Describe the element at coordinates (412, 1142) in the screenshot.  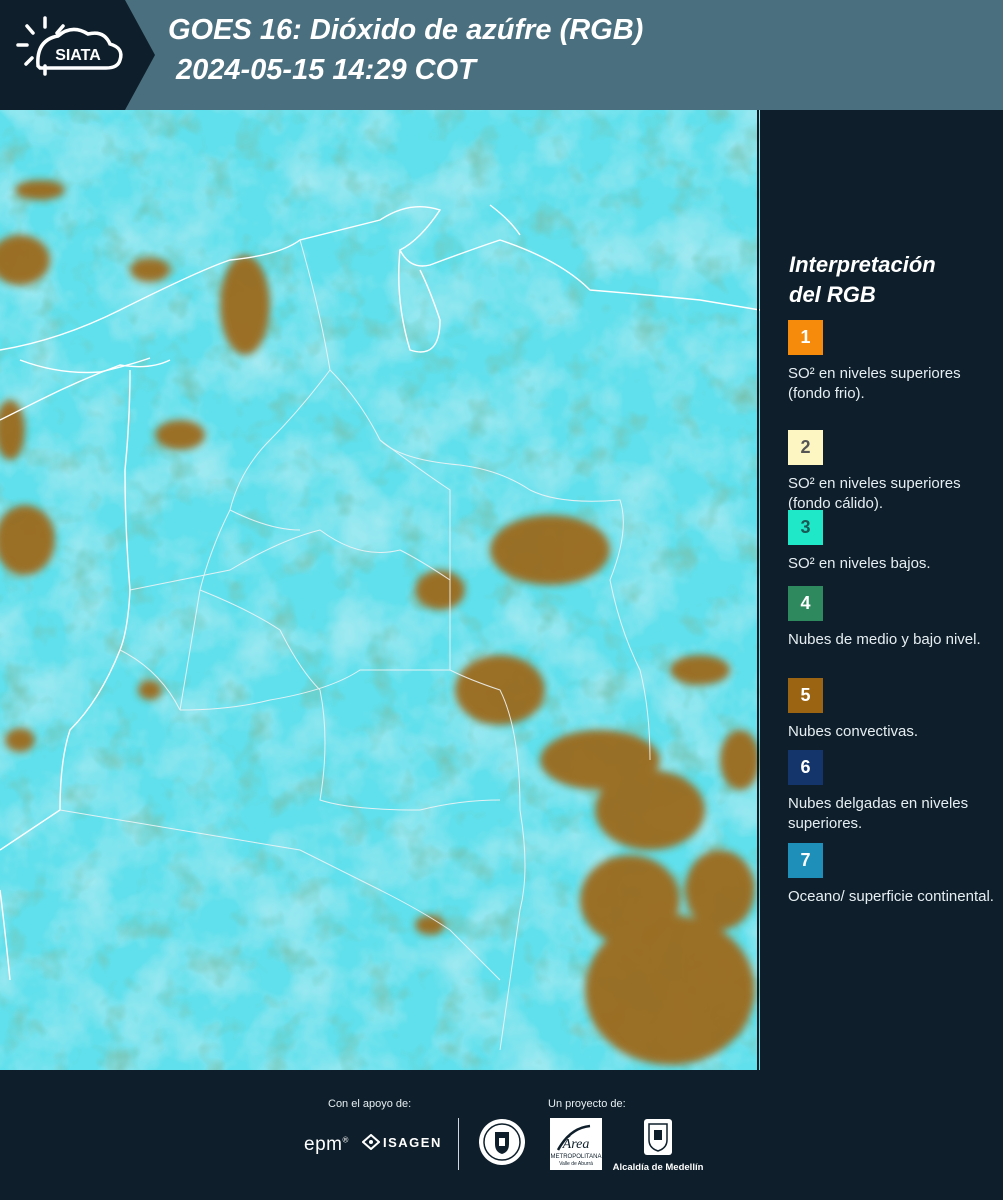
I see `isagen-logo-text: ISAGEN` at that location.